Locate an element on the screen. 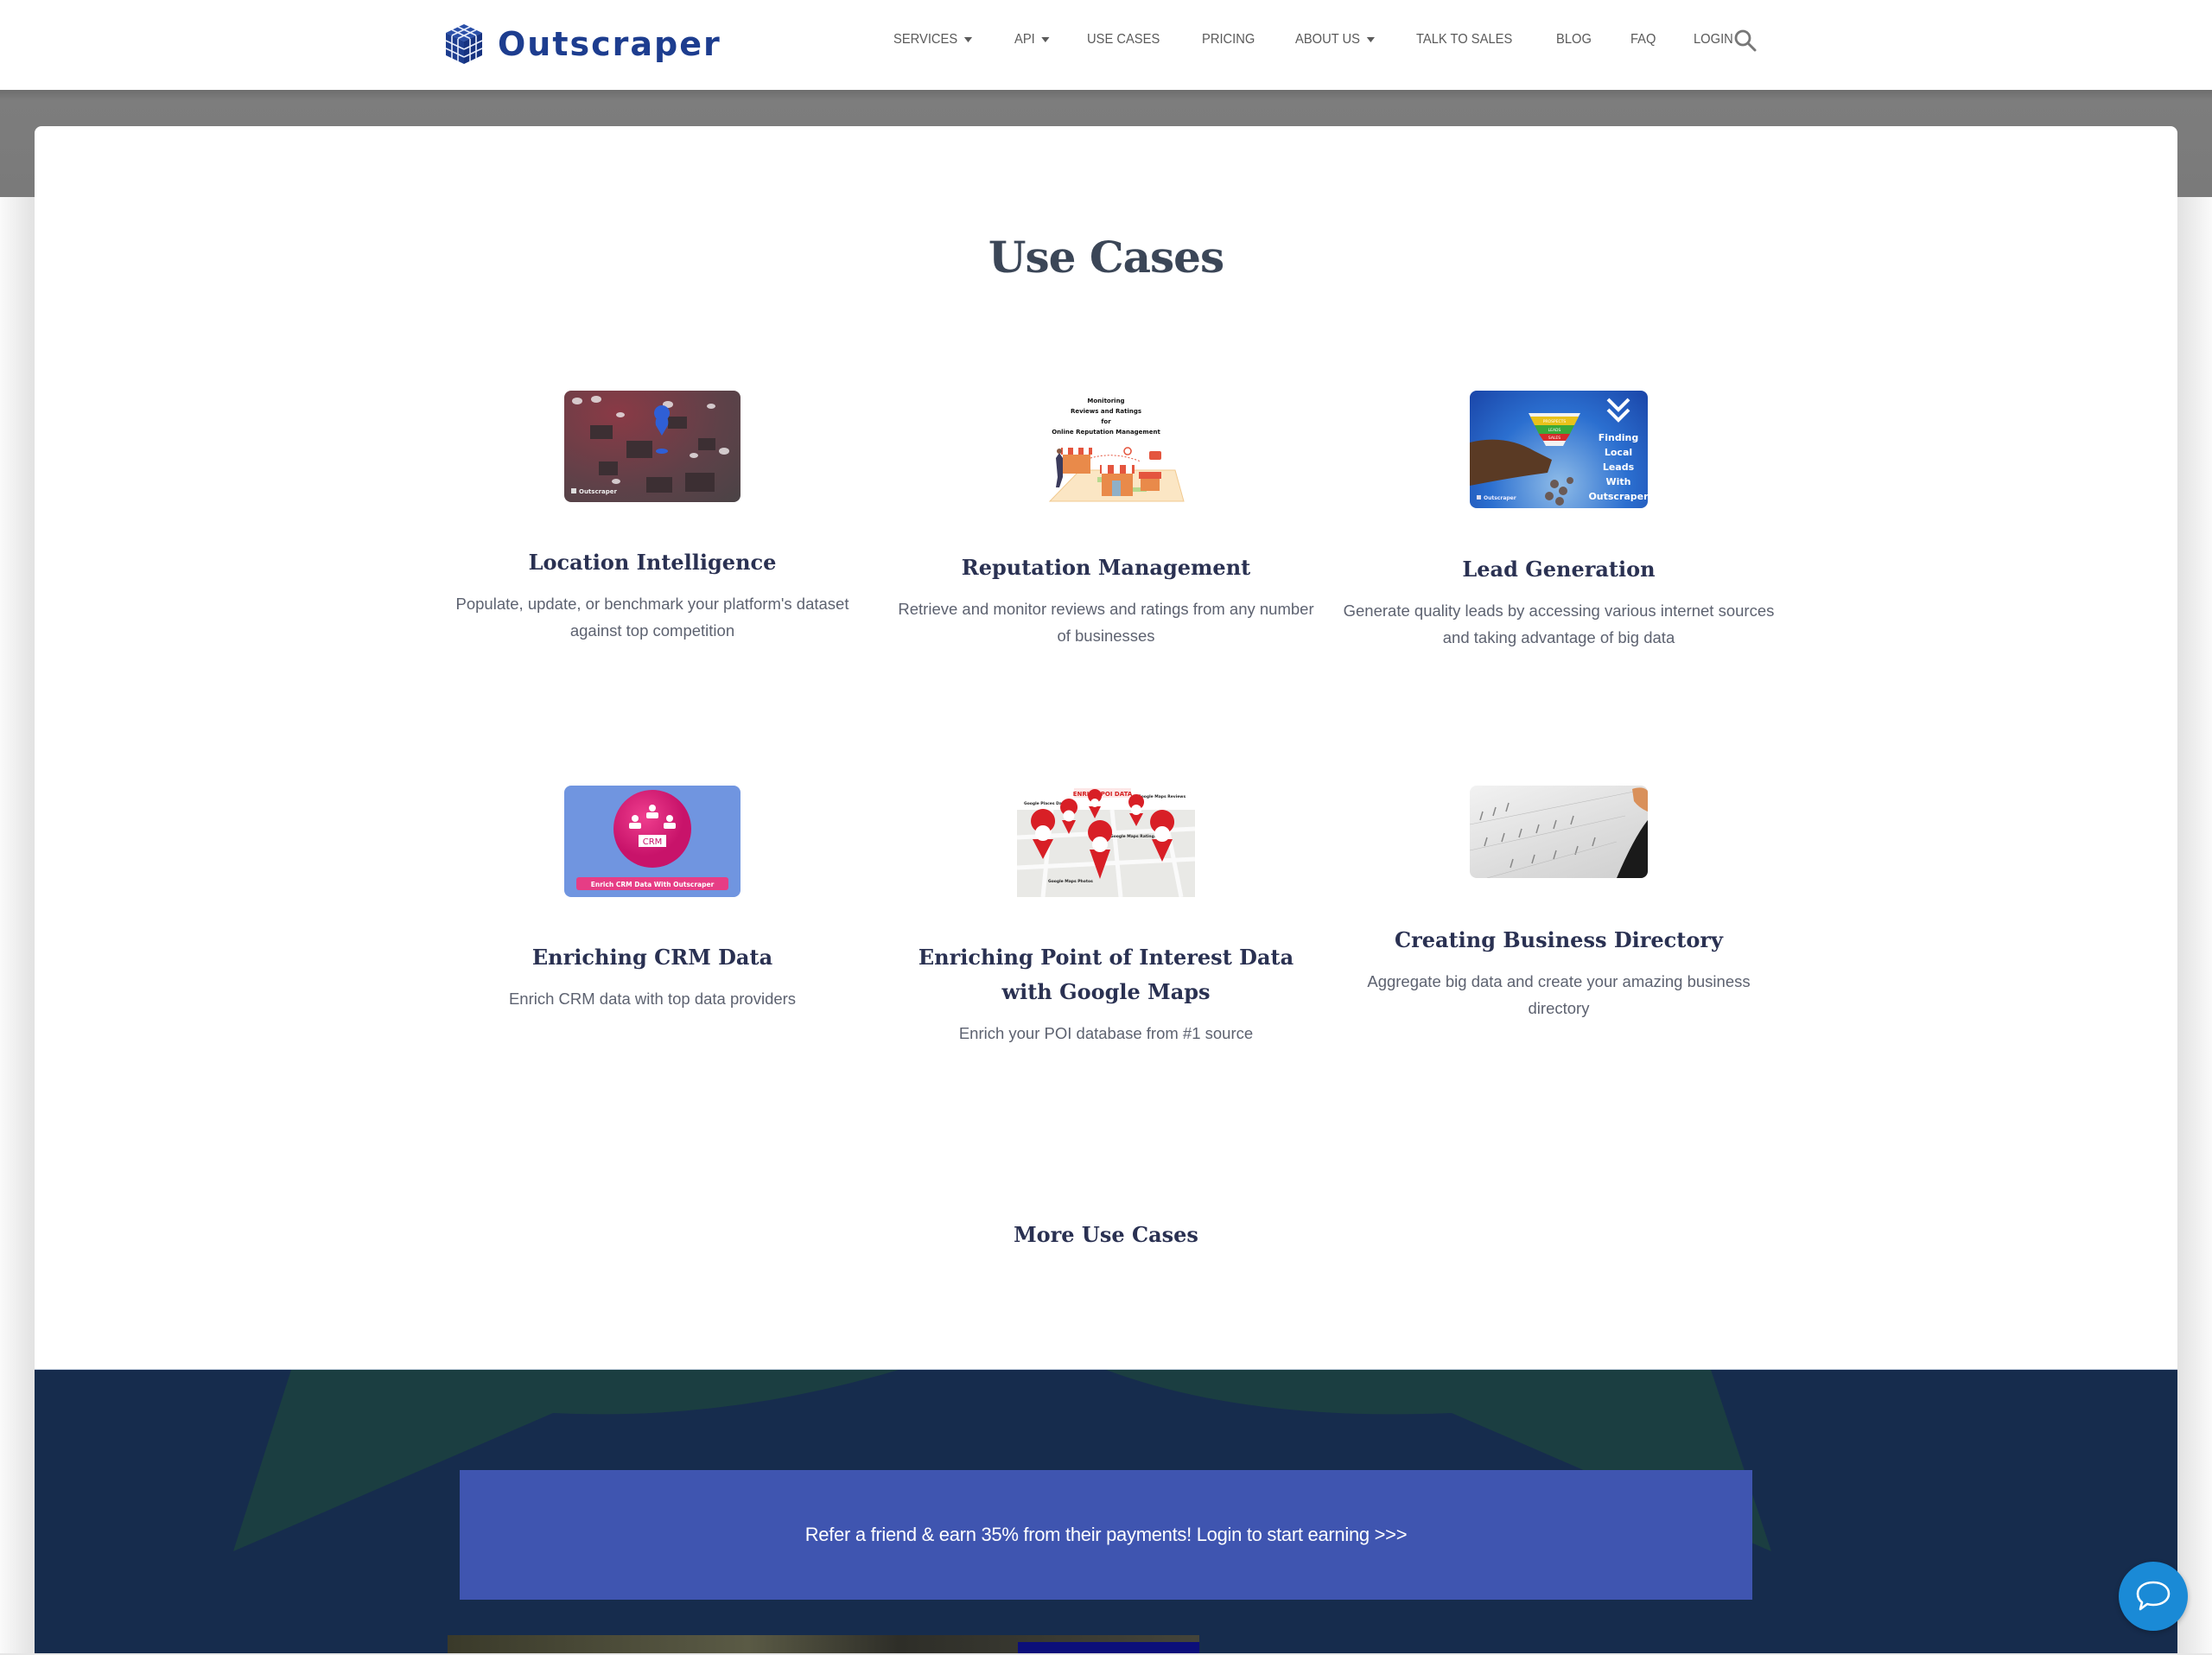 The height and width of the screenshot is (1655, 2212). card-title: Creating Business Directory is located at coordinates (1559, 940).